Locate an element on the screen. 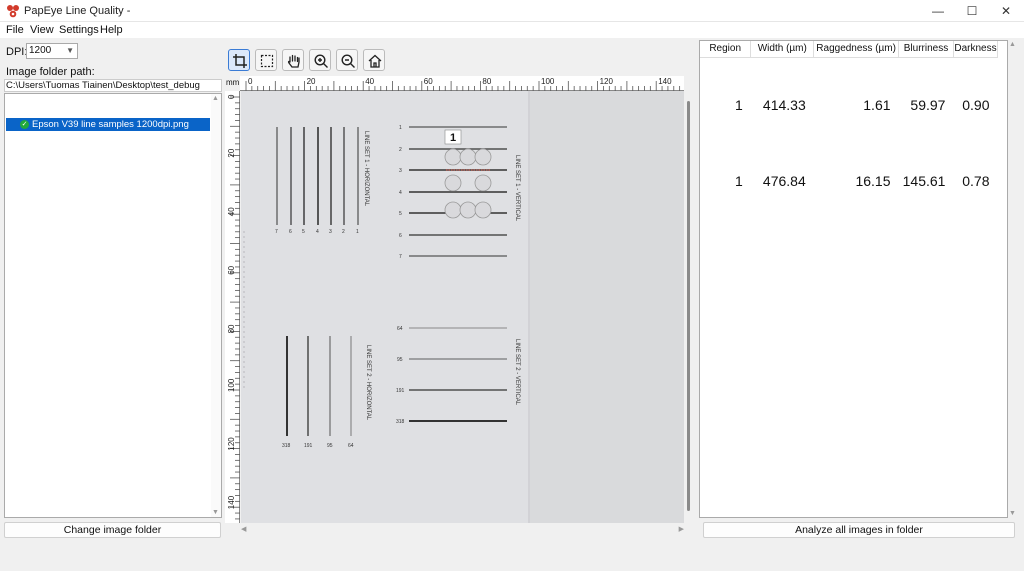 The height and width of the screenshot is (571, 1024). zoom-out-icon is located at coordinates (348, 61).